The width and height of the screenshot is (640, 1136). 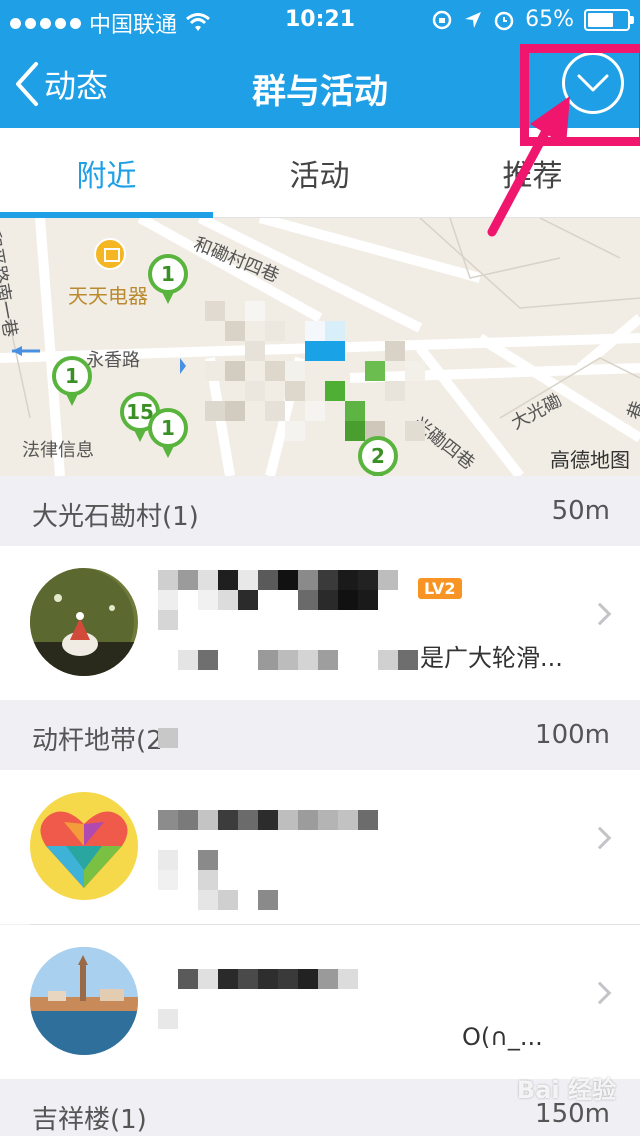 What do you see at coordinates (532, 173) in the screenshot?
I see `tab-recommend: 推荐` at bounding box center [532, 173].